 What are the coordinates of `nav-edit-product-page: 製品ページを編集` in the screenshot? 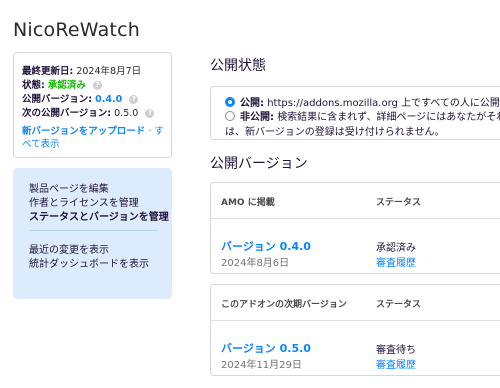 It's located at (69, 187).